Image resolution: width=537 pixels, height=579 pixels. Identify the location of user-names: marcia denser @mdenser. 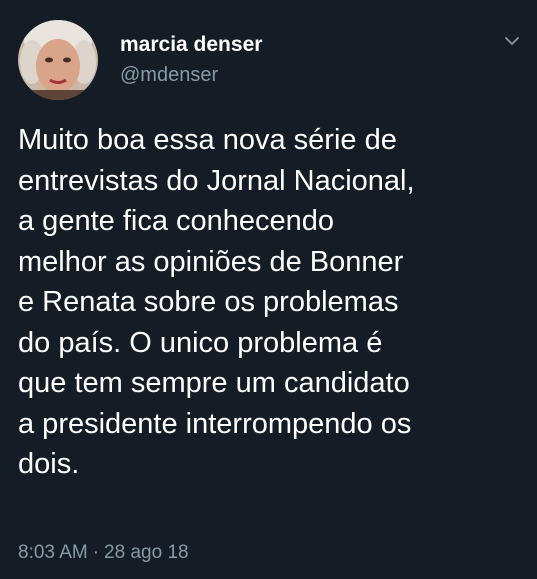
(191, 60).